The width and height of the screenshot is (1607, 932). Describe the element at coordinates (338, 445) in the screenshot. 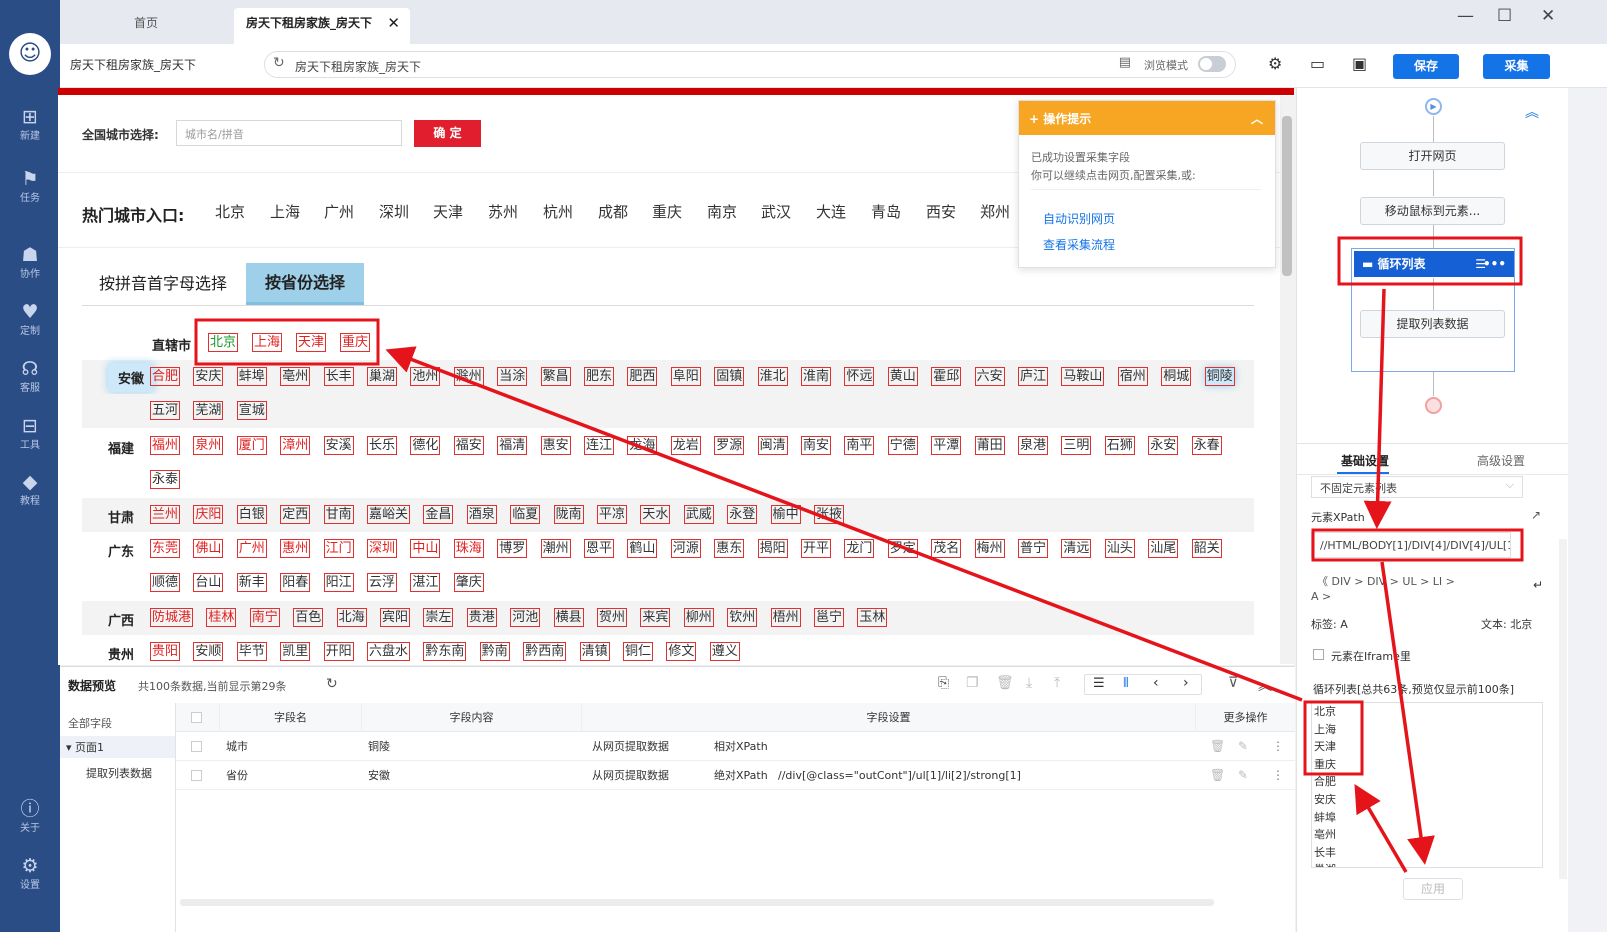

I see `city-link: 安溪` at that location.